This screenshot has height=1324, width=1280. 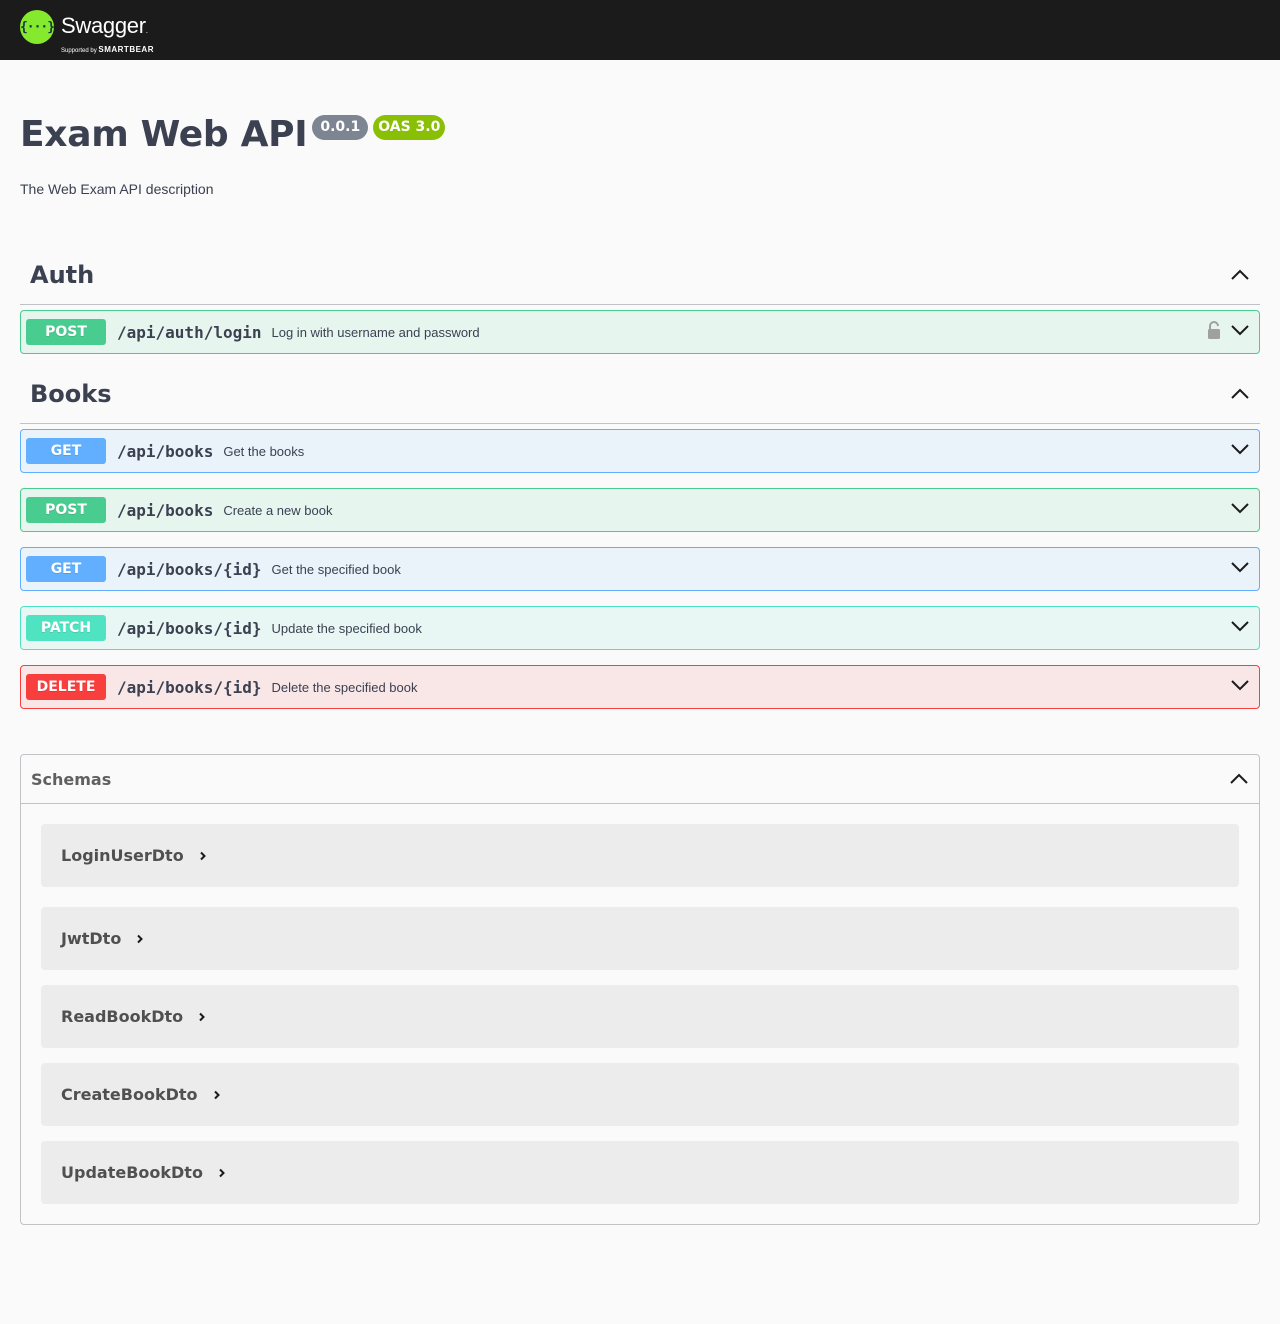 What do you see at coordinates (264, 451) in the screenshot?
I see `operation-summary: Get the books` at bounding box center [264, 451].